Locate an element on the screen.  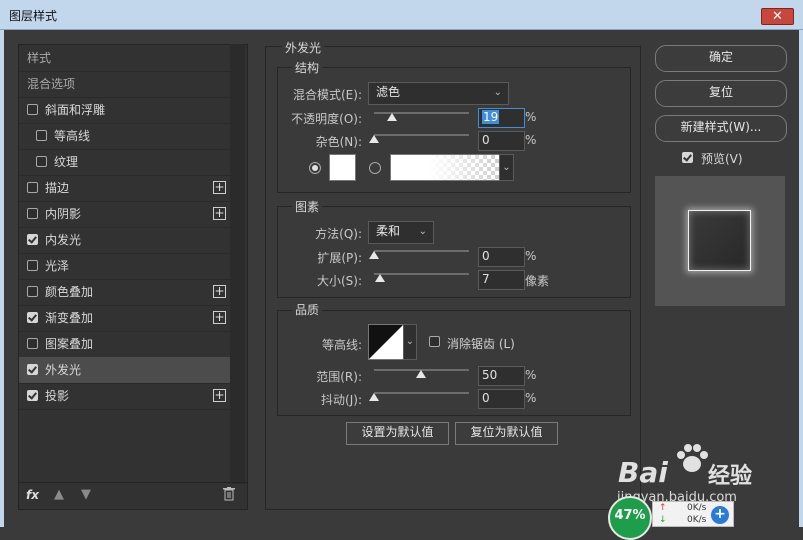
make-default-button: 设置为默认值 is located at coordinates (397, 433).